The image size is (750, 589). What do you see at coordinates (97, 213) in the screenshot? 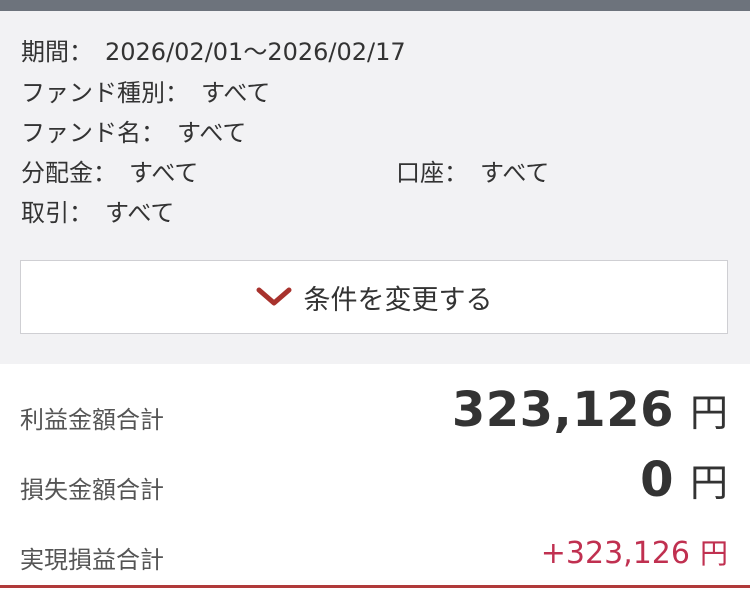
I see `transaction-row: 取引： すべて` at bounding box center [97, 213].